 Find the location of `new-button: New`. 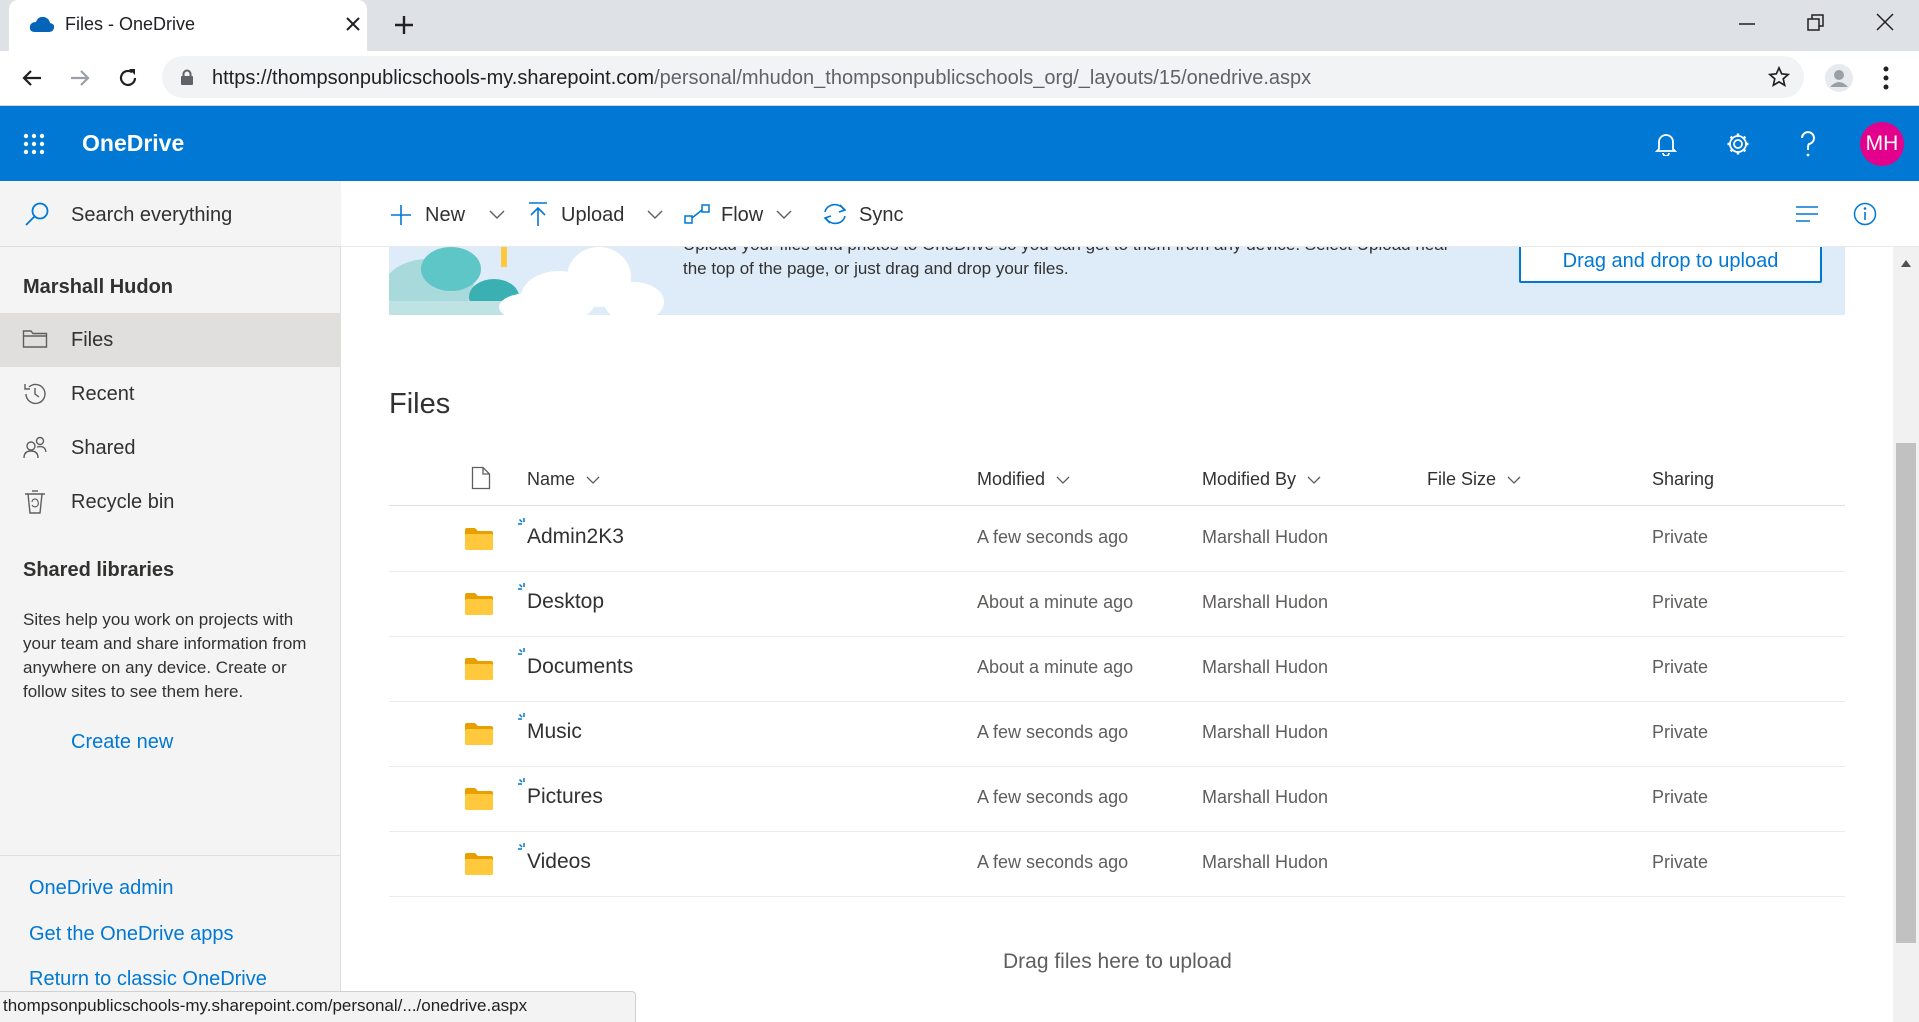

new-button: New is located at coordinates (449, 214).